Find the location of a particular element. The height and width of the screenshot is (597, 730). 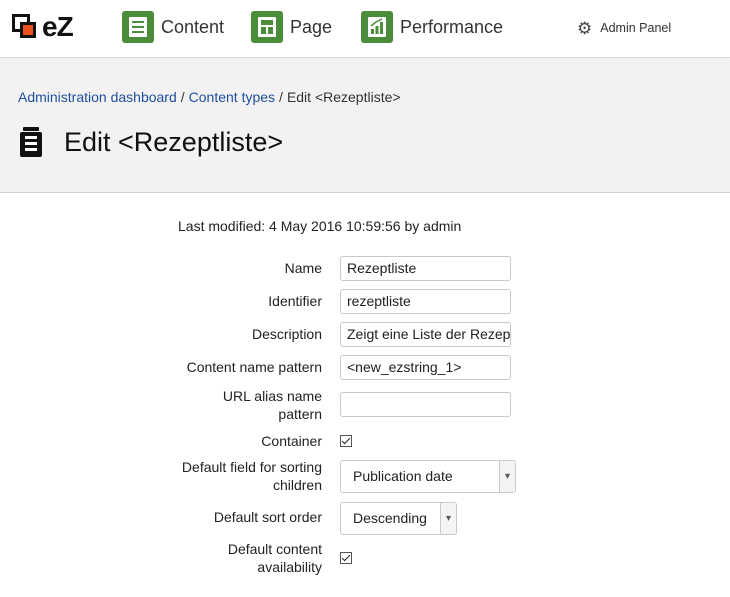

description-input: Zeigt eine Liste der Rezepte is located at coordinates (425, 334).